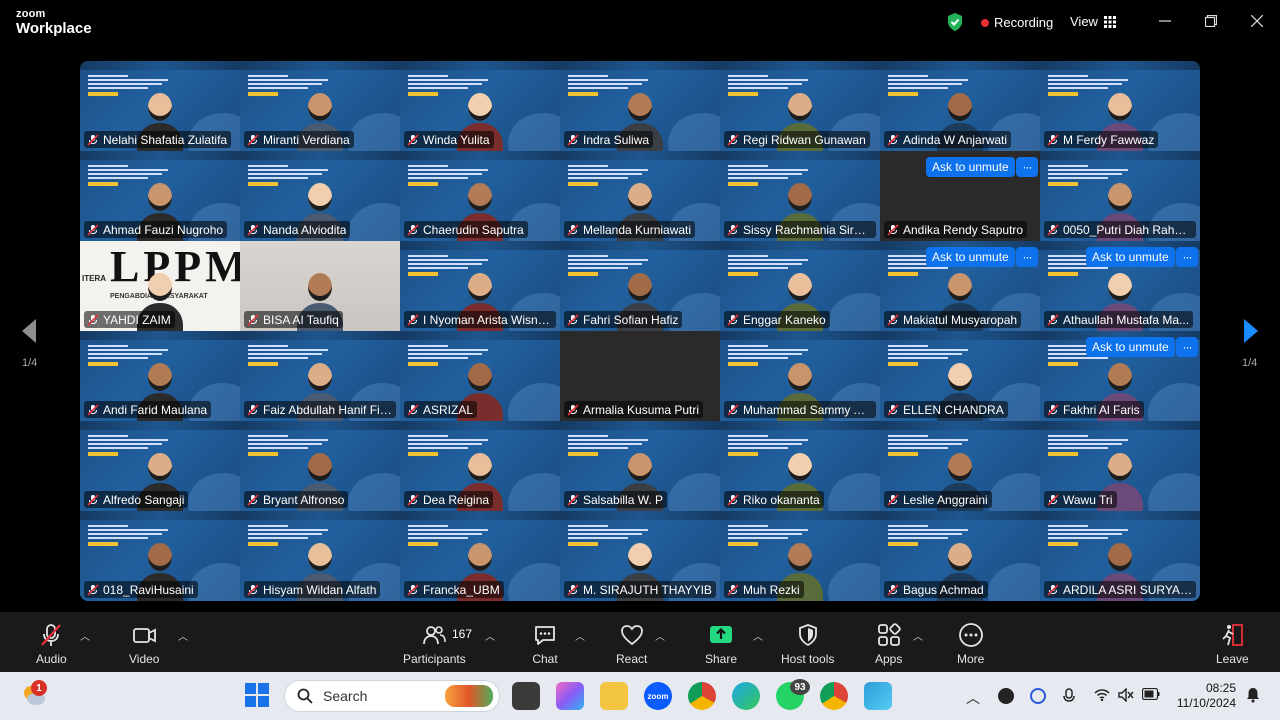 This screenshot has height=720, width=1280. Describe the element at coordinates (955, 22) in the screenshot. I see `encryption-shield-icon` at that location.